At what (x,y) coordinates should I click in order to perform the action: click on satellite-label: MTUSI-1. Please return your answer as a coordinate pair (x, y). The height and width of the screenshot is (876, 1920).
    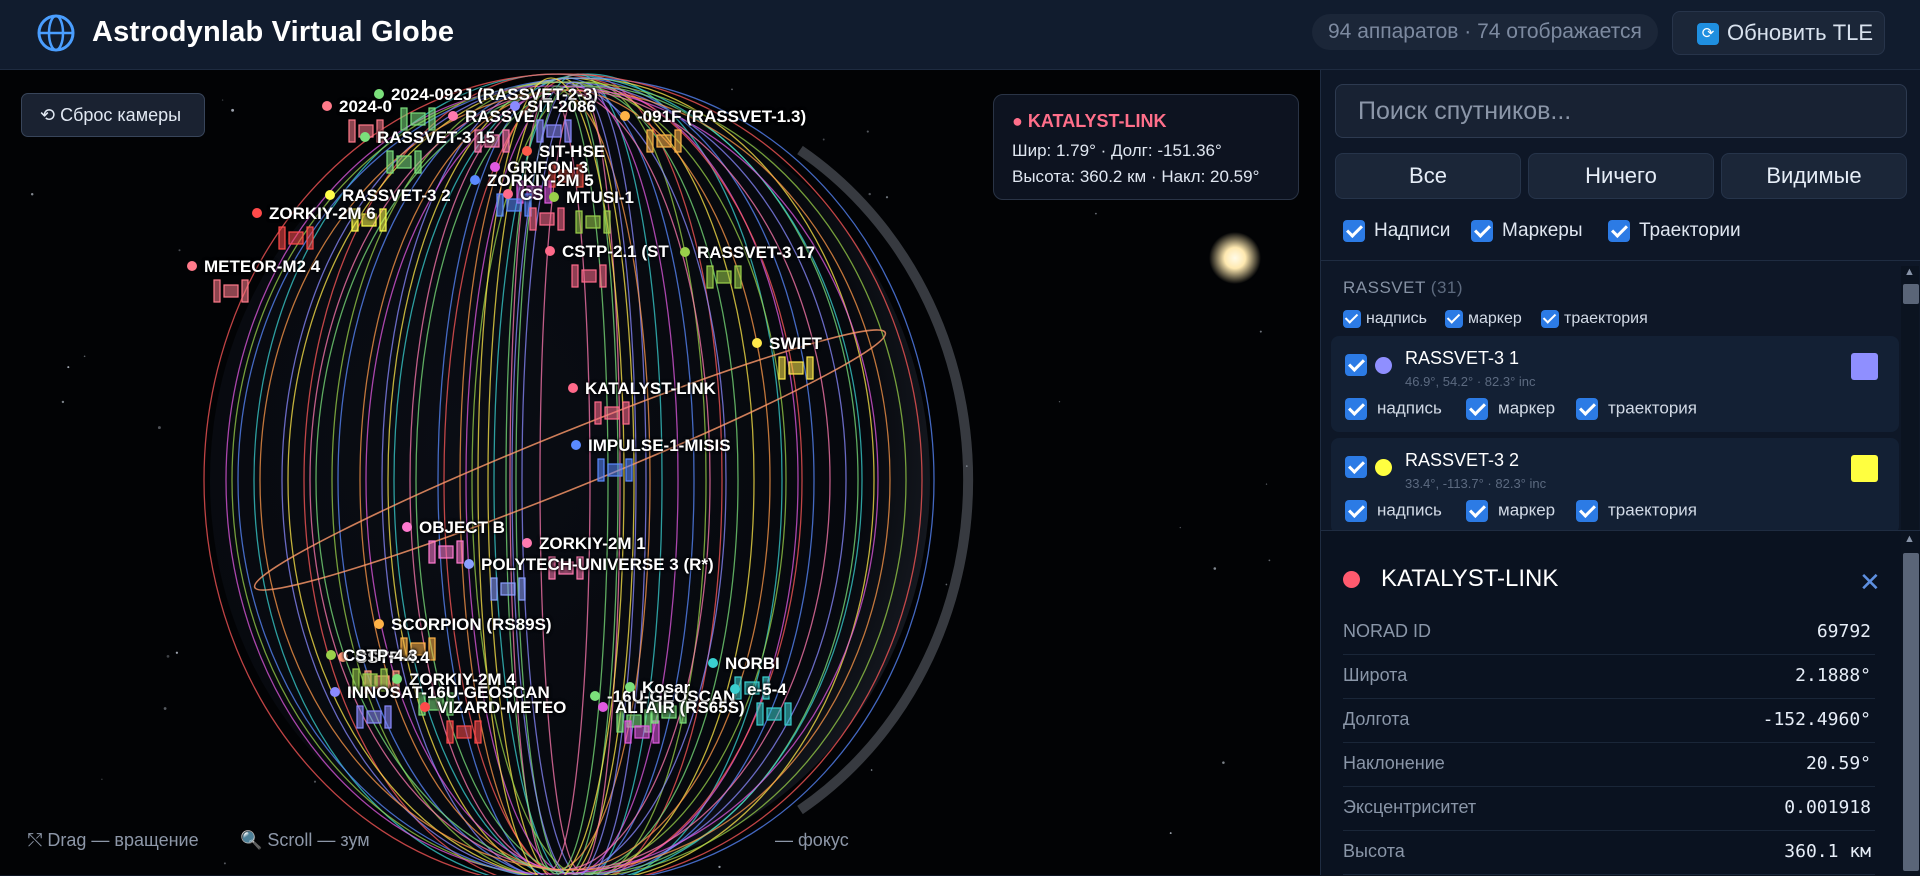
    Looking at the image, I should click on (591, 198).